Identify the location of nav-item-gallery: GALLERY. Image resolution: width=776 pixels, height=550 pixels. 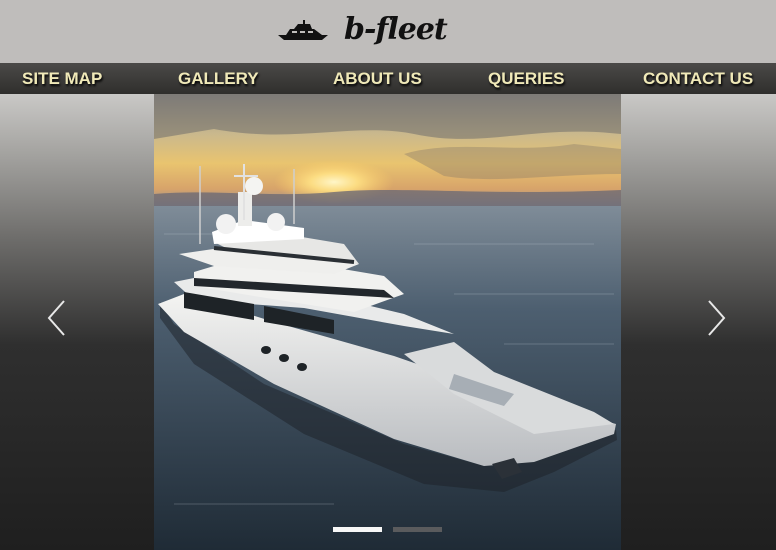
(218, 78).